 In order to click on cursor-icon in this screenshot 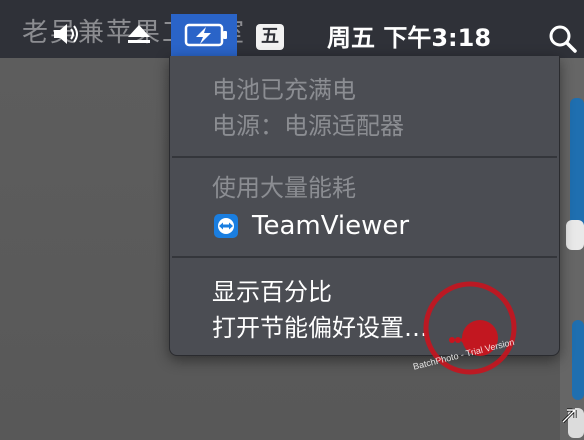, I will do `click(569, 416)`.